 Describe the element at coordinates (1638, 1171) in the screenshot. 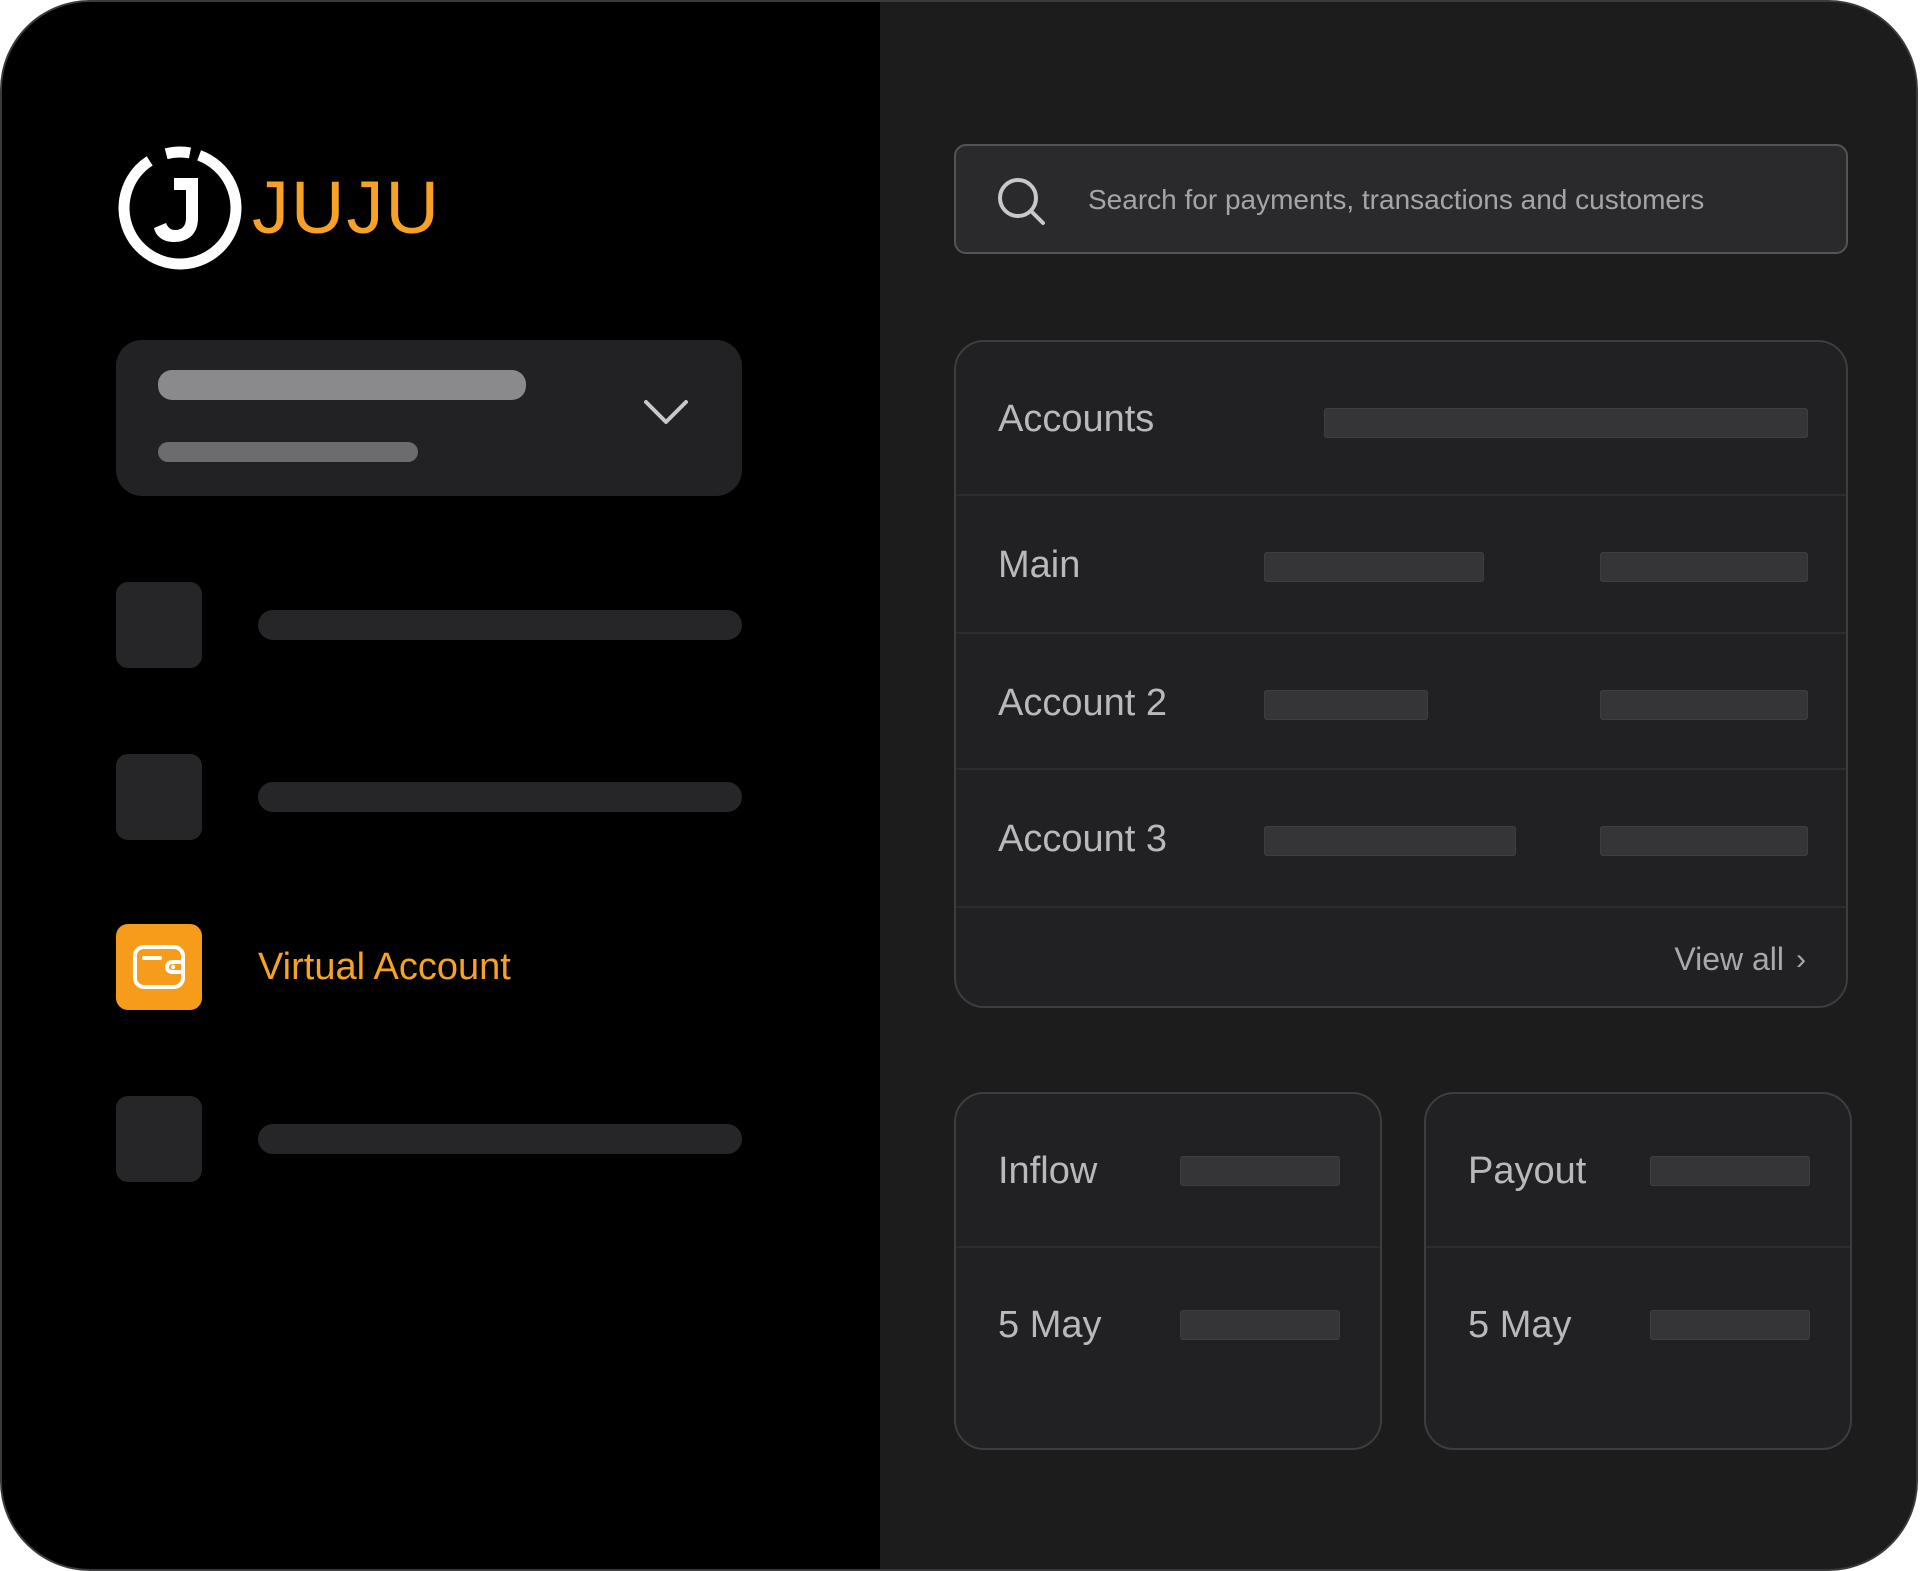

I see `payout-header: Payout` at that location.